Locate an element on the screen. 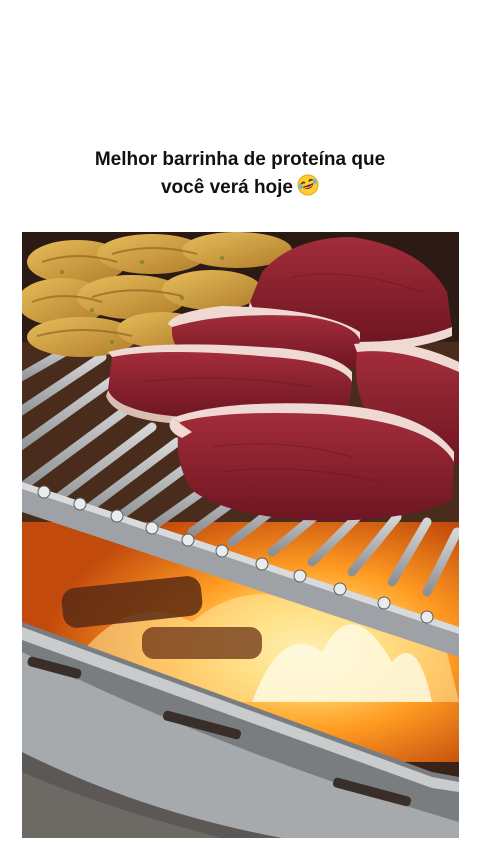 This screenshot has height=854, width=480. laughing-emoji-icon is located at coordinates (308, 189).